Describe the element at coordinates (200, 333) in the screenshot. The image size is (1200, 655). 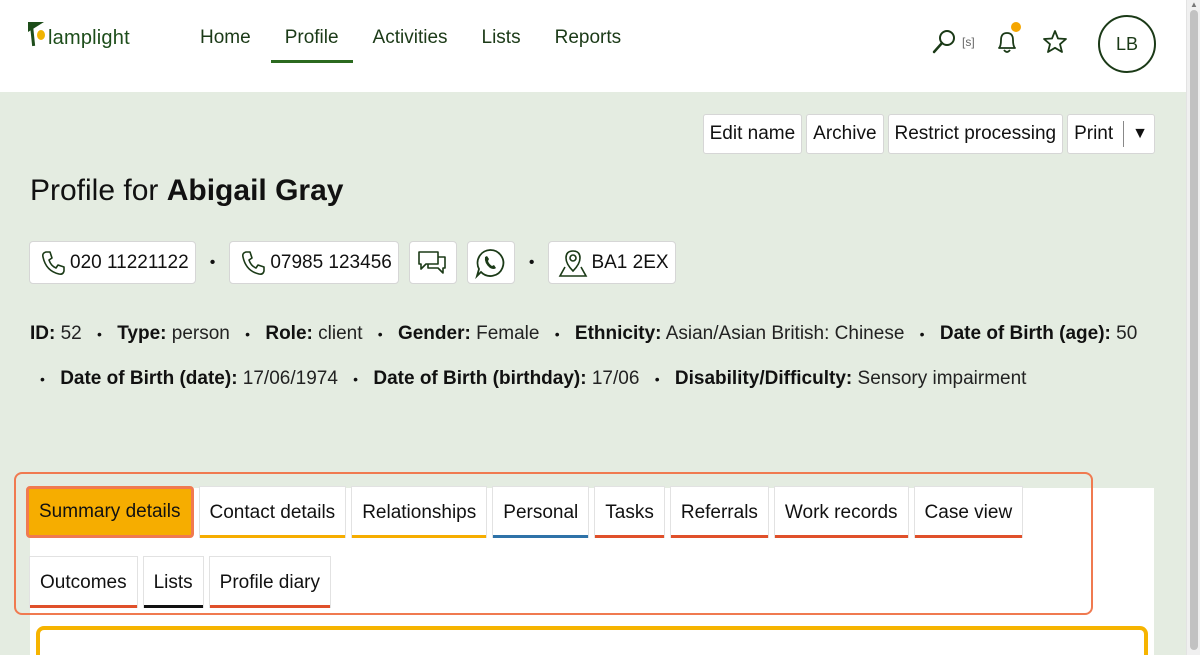
I see `type-value: person` at that location.